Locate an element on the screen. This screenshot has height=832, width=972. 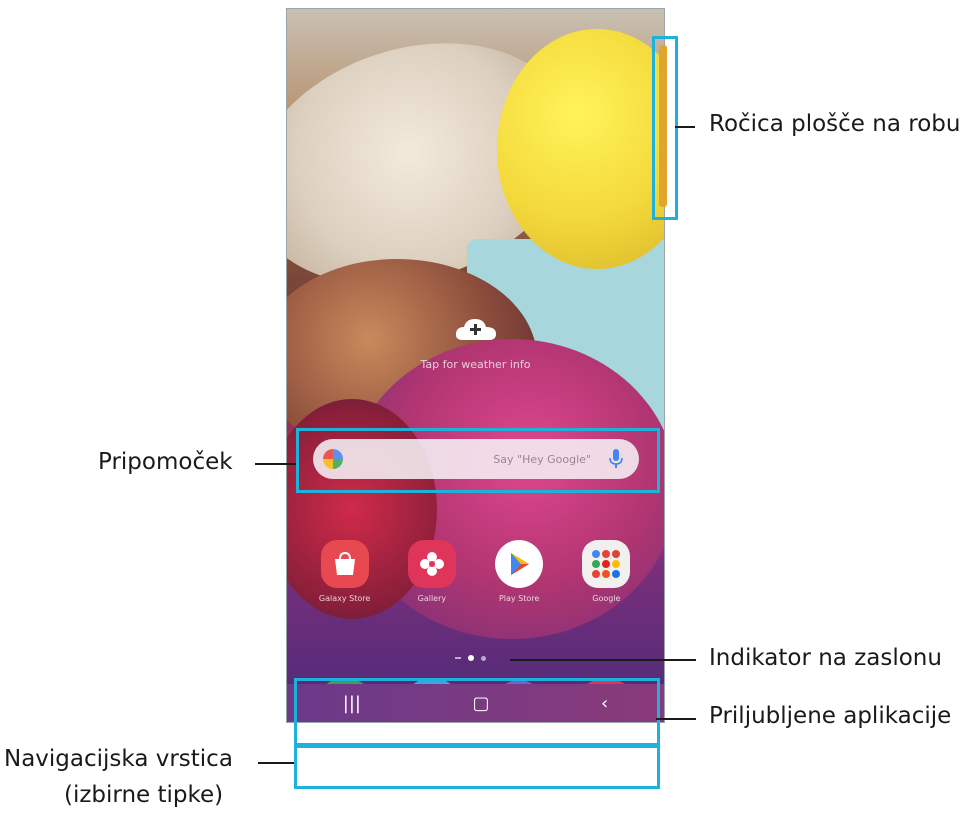
edge-panel-handle is located at coordinates (663, 126).